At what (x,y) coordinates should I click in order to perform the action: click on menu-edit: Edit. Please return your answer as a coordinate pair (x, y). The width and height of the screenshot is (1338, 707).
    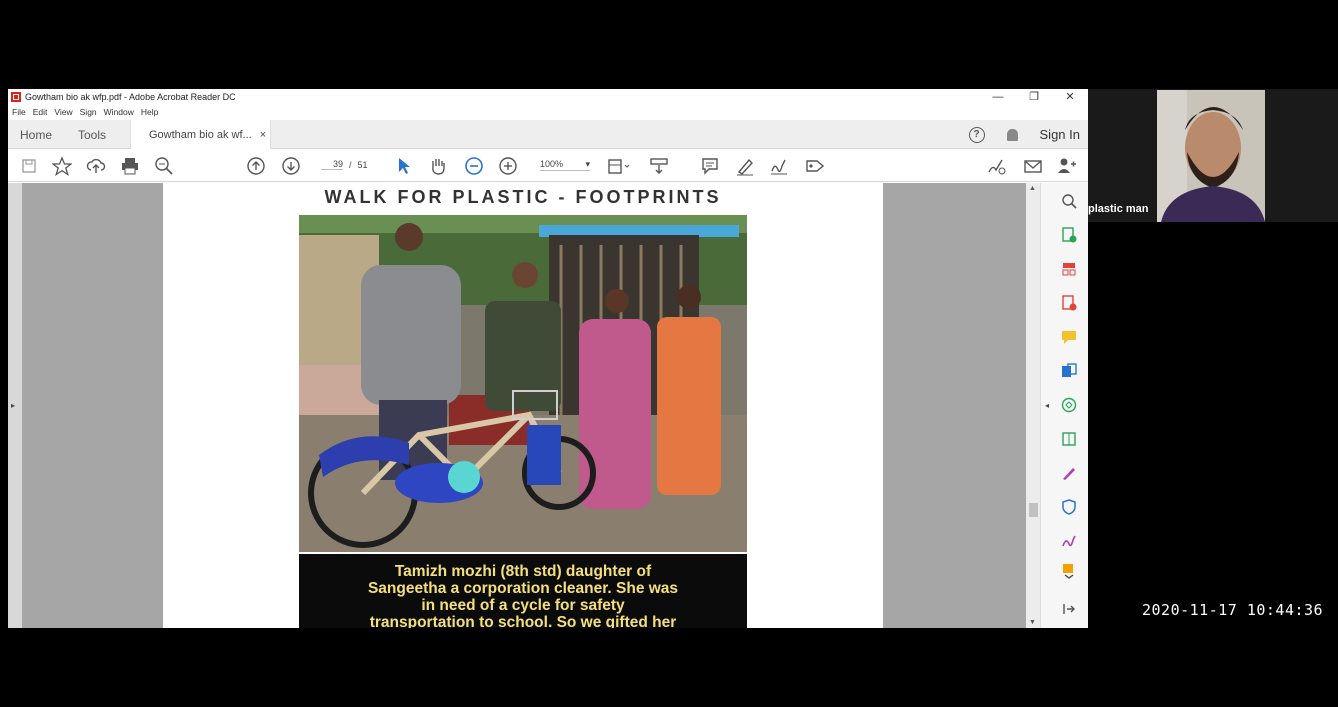
    Looking at the image, I should click on (40, 112).